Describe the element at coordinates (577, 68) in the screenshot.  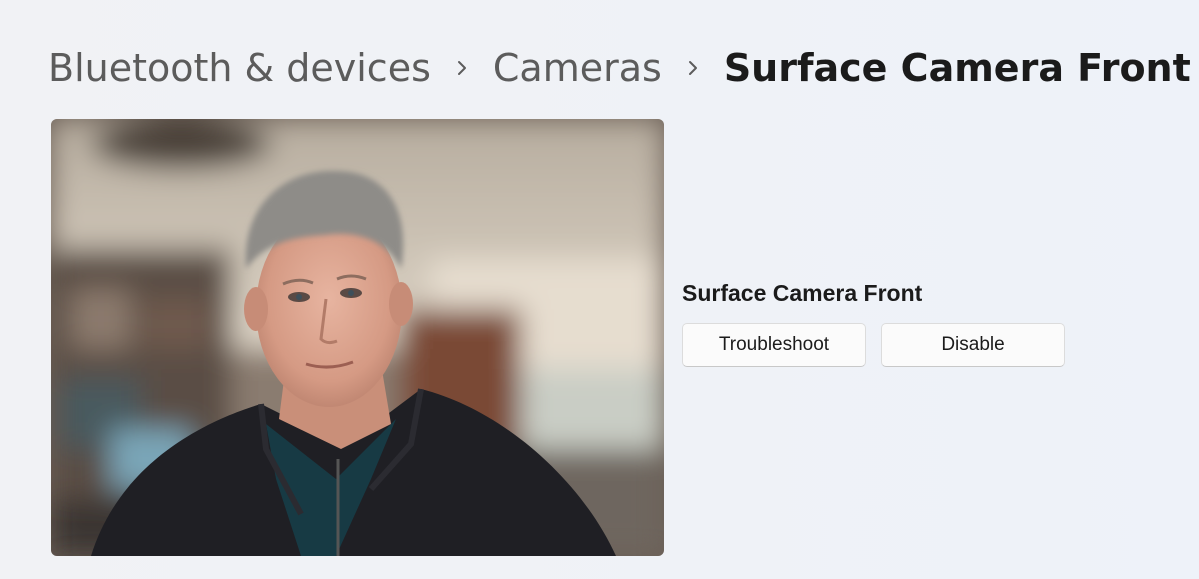
I see `breadcrumb-cameras: Cameras` at that location.